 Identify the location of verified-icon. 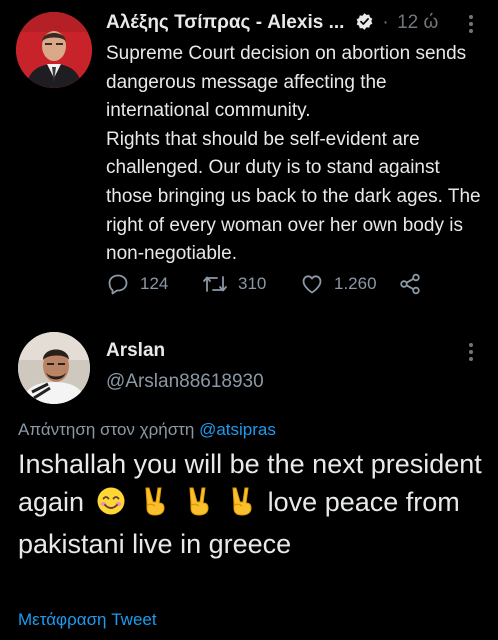
(364, 24).